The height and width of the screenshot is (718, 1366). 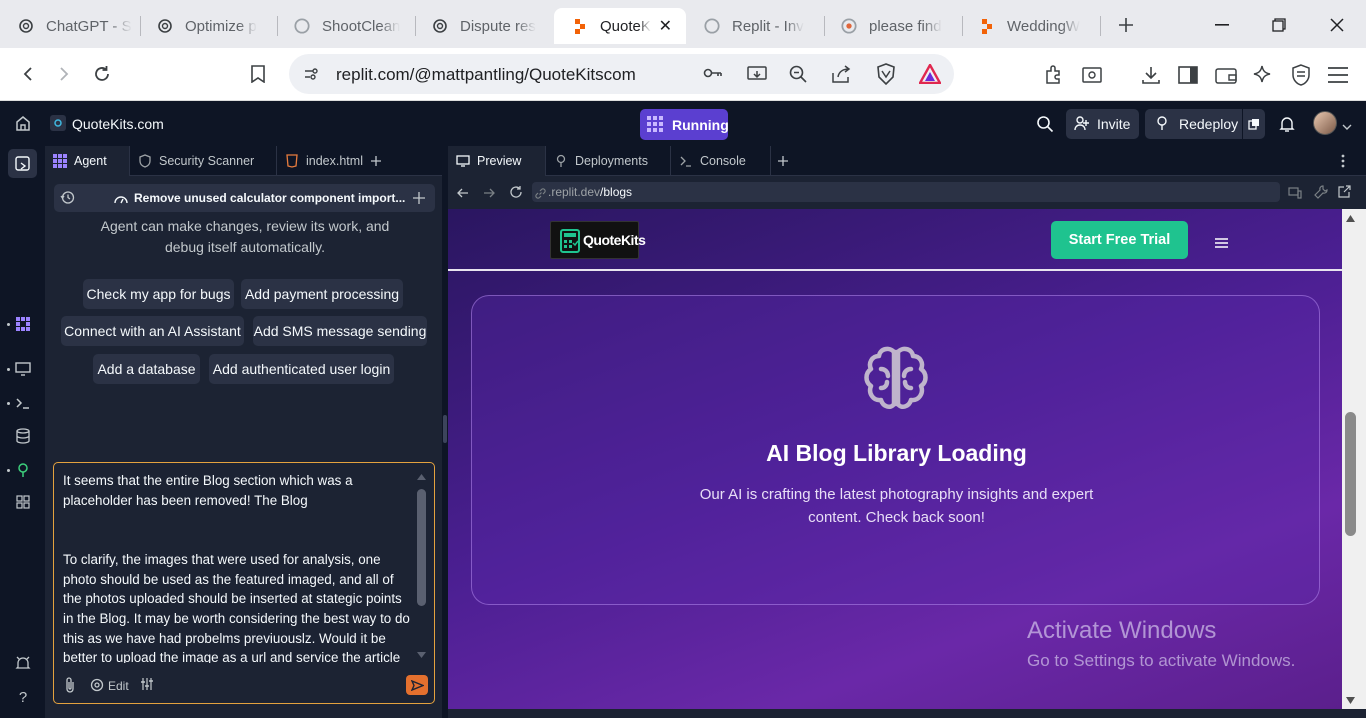 What do you see at coordinates (1287, 126) in the screenshot?
I see `notifications-icon` at bounding box center [1287, 126].